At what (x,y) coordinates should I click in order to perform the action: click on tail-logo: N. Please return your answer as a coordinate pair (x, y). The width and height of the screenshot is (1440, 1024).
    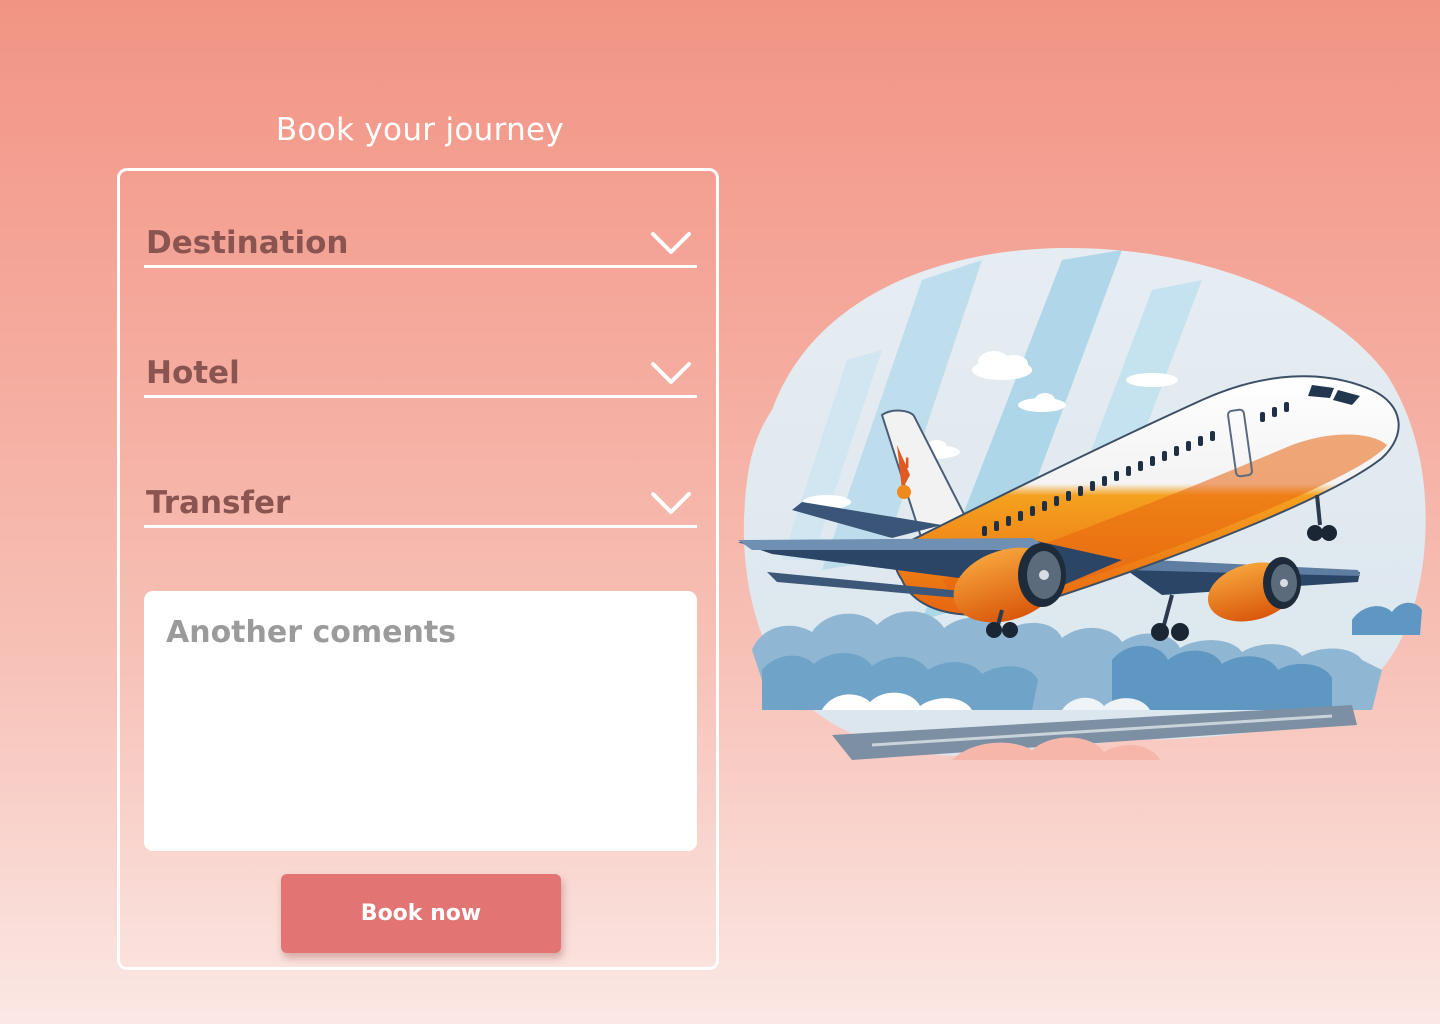
    Looking at the image, I should click on (904, 464).